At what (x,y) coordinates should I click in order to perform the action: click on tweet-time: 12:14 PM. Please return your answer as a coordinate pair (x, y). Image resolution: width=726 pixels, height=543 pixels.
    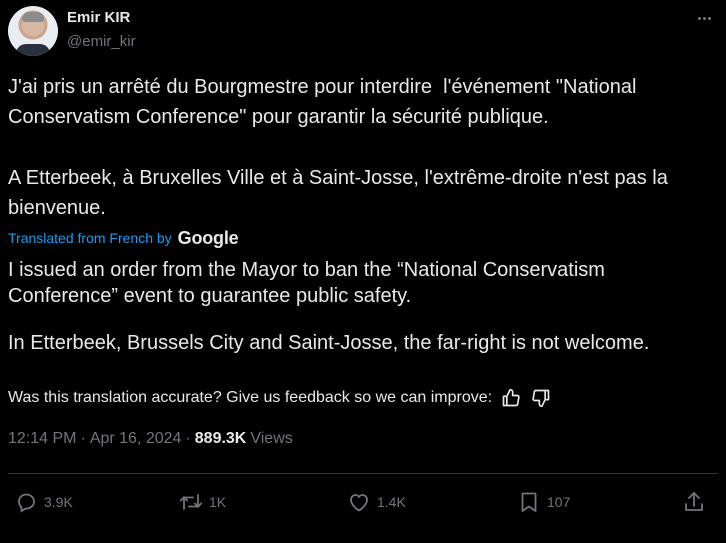
    Looking at the image, I should click on (42, 439).